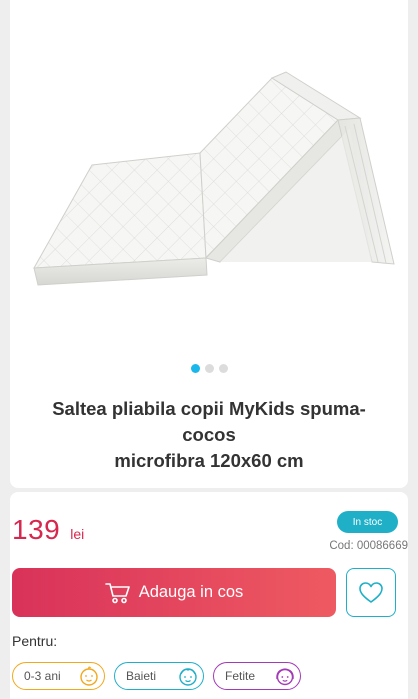  Describe the element at coordinates (285, 677) in the screenshot. I see `girl-face-icon` at that location.